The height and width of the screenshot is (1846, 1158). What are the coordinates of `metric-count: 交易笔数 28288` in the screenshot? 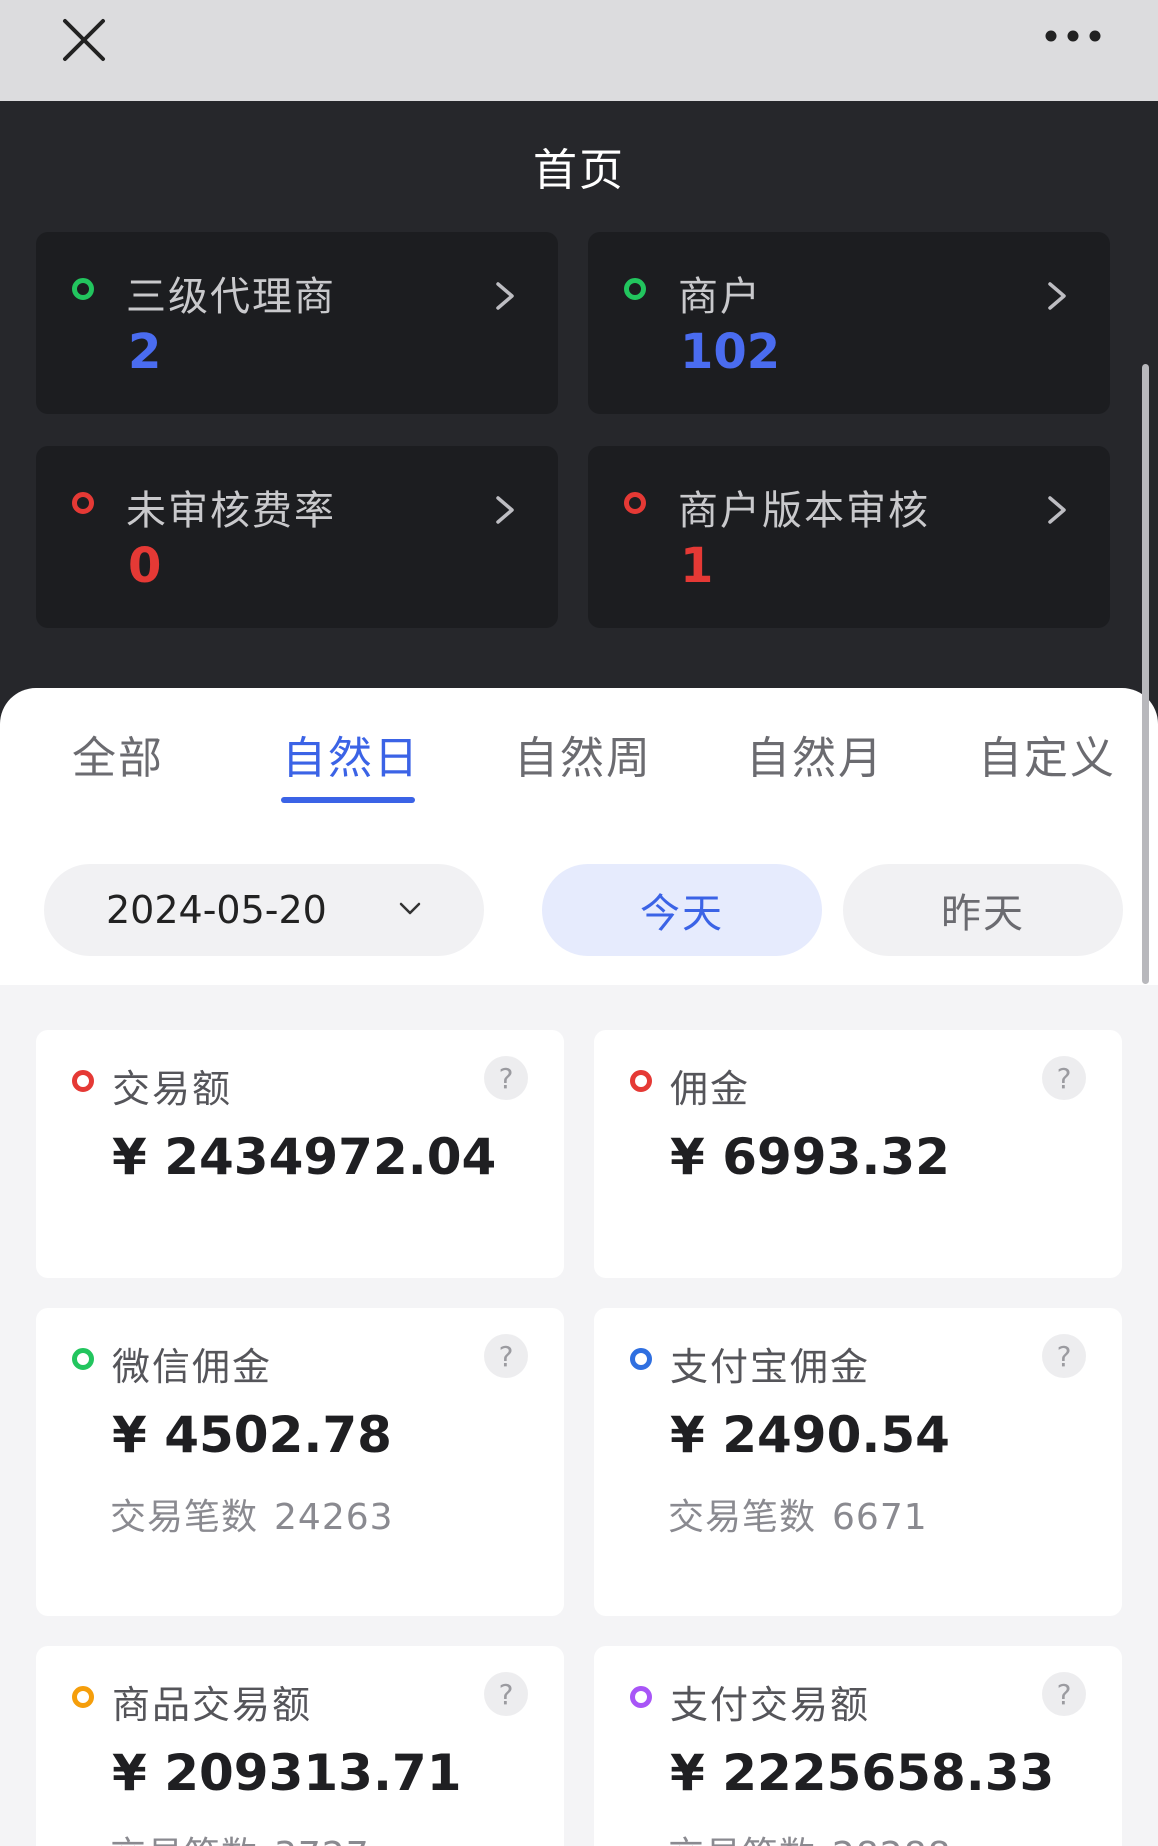 It's located at (810, 1836).